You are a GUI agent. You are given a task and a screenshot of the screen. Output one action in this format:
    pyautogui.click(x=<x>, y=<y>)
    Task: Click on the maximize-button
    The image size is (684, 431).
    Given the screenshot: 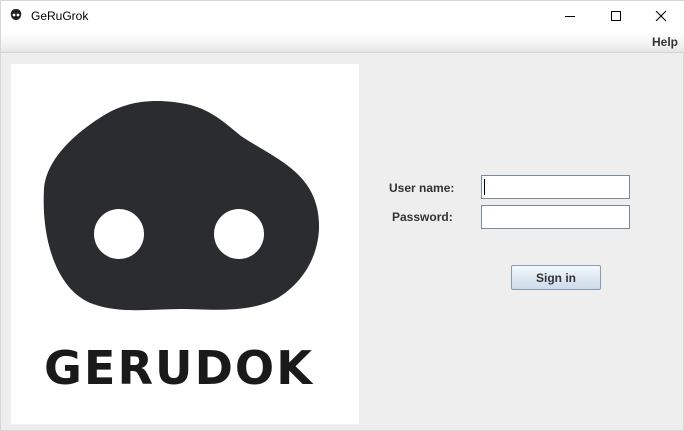 What is the action you would take?
    pyautogui.click(x=616, y=16)
    